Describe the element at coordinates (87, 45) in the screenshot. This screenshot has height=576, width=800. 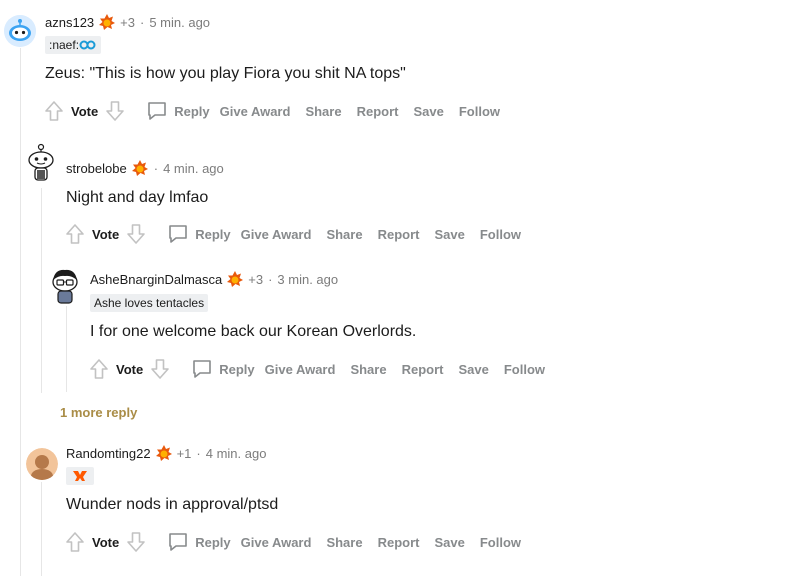
I see `c9-logo-icon` at that location.